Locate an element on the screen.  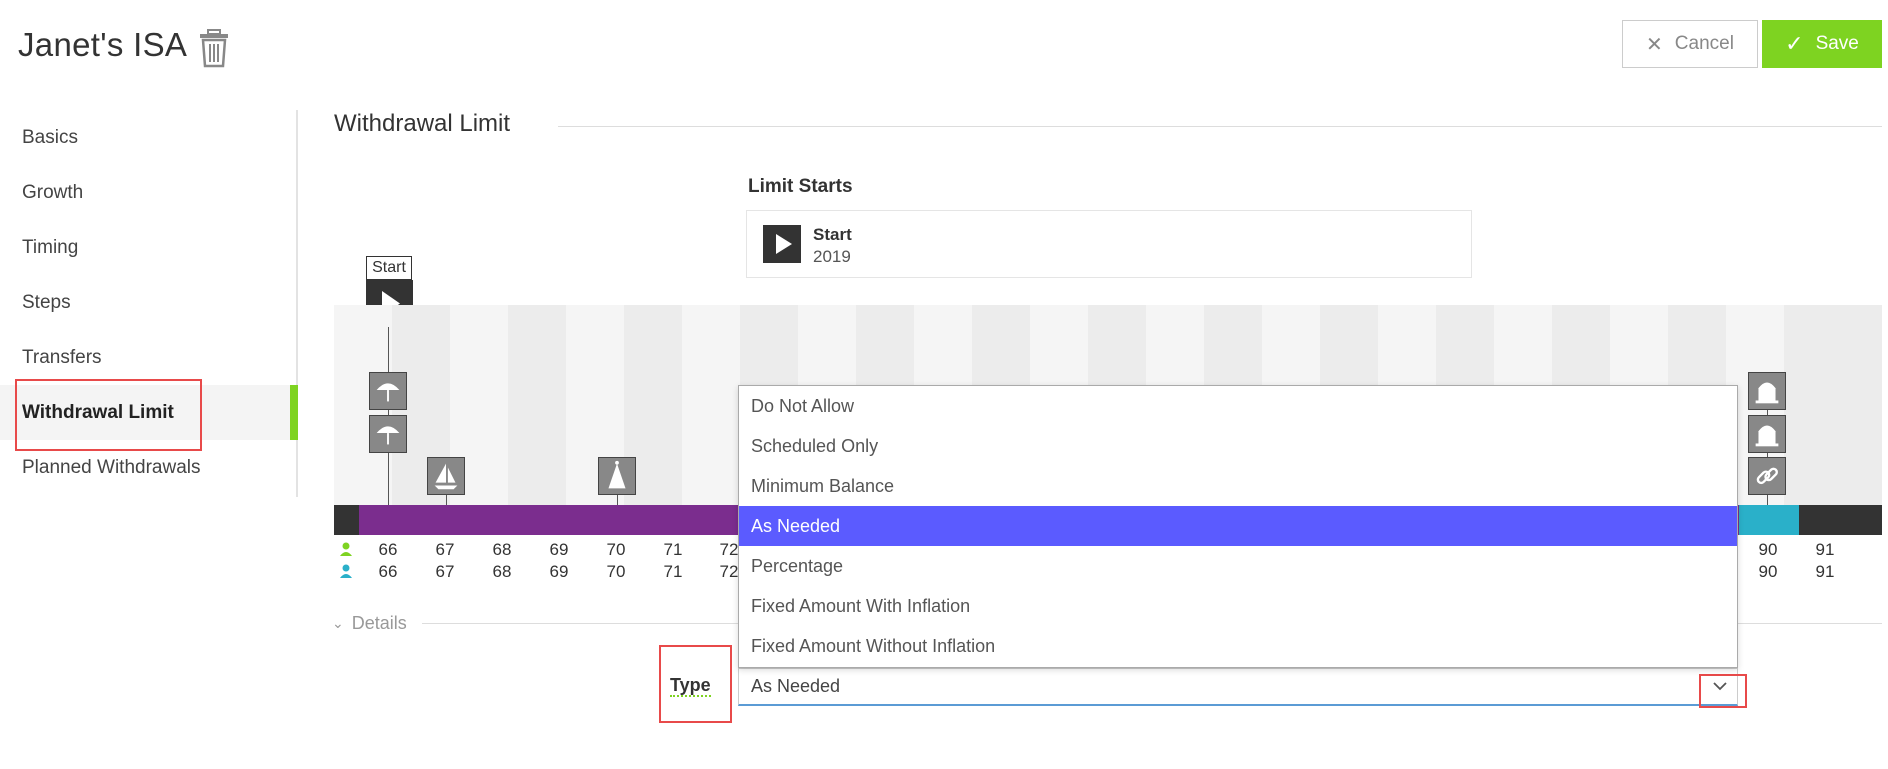
section-title: Withdrawal Limit is located at coordinates (422, 123).